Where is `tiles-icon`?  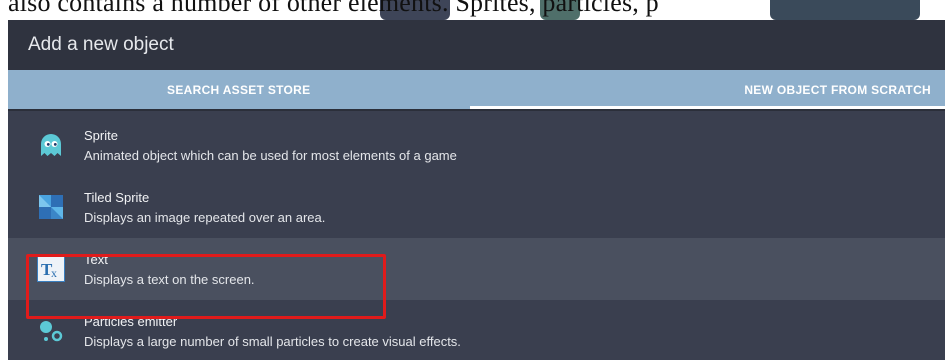 tiles-icon is located at coordinates (51, 207).